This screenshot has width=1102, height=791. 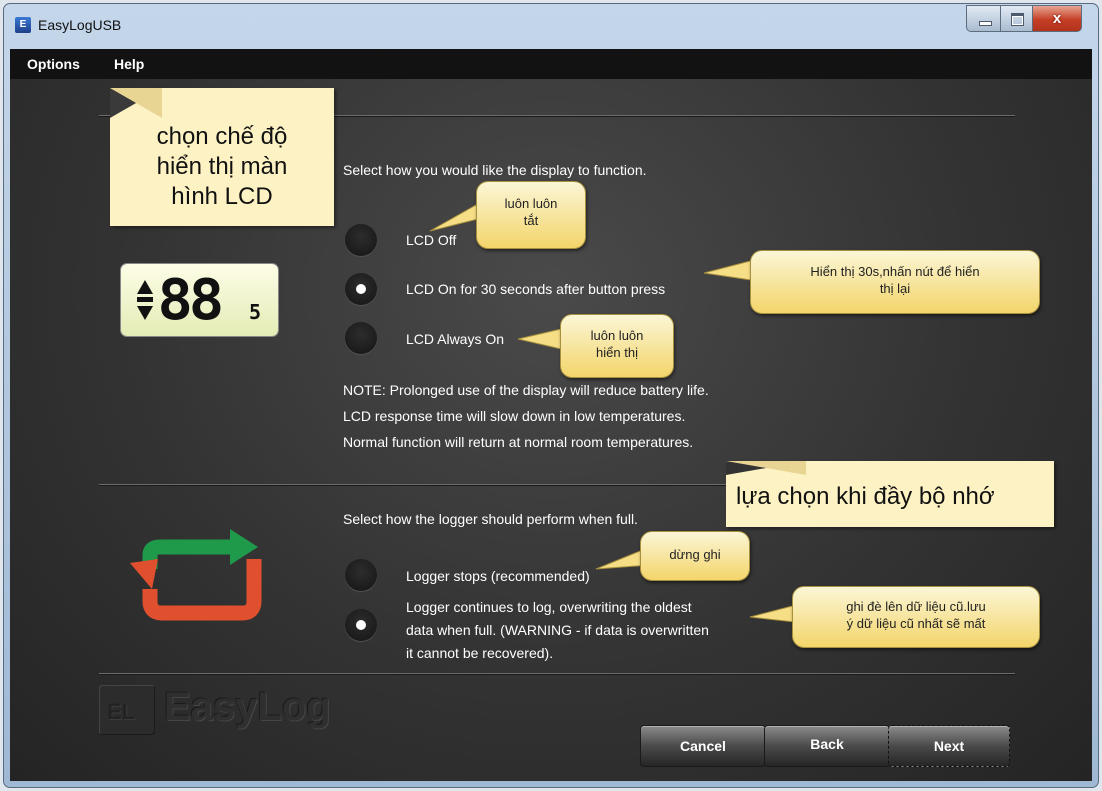 I want to click on app-icon: E, so click(x=23, y=25).